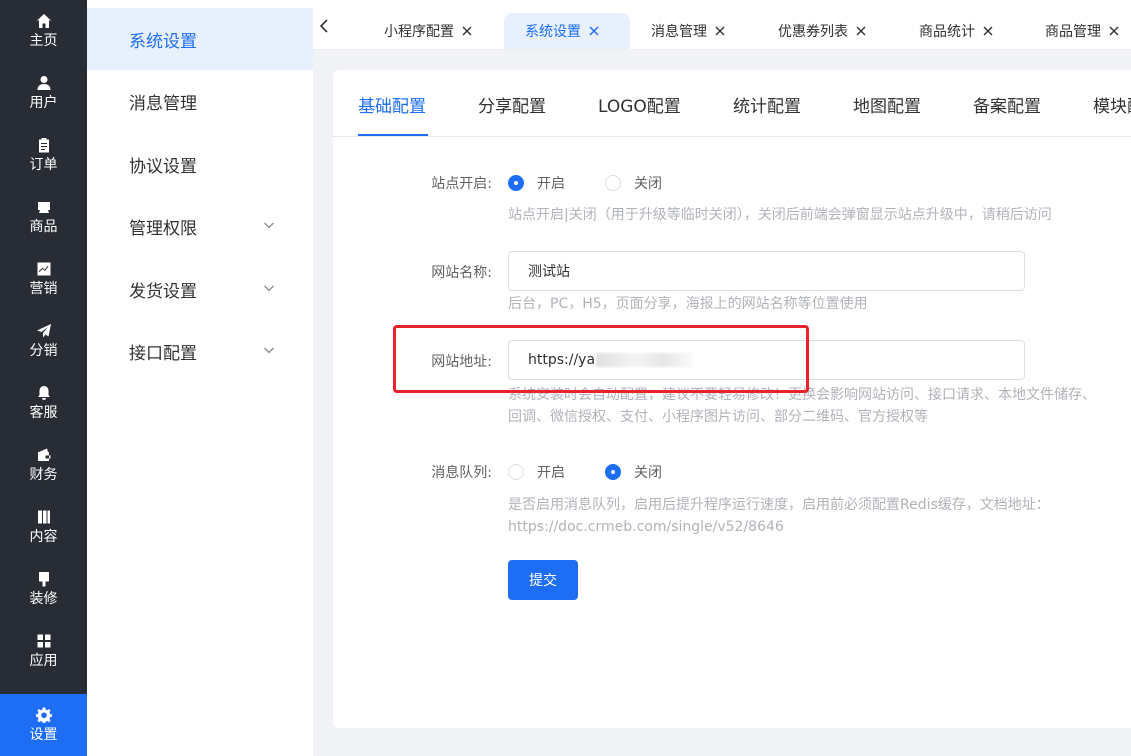 The height and width of the screenshot is (756, 1131). Describe the element at coordinates (688, 304) in the screenshot. I see `site-name-hint: 后台，PC，H5，页面分享，海报上的网站名称等位置使用` at that location.